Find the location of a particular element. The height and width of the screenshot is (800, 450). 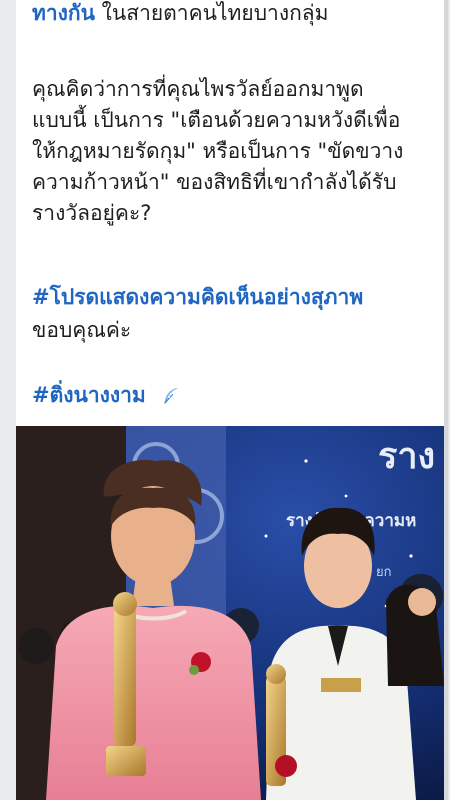

hashtag-row: #ติ่งนางงาม is located at coordinates (107, 395).